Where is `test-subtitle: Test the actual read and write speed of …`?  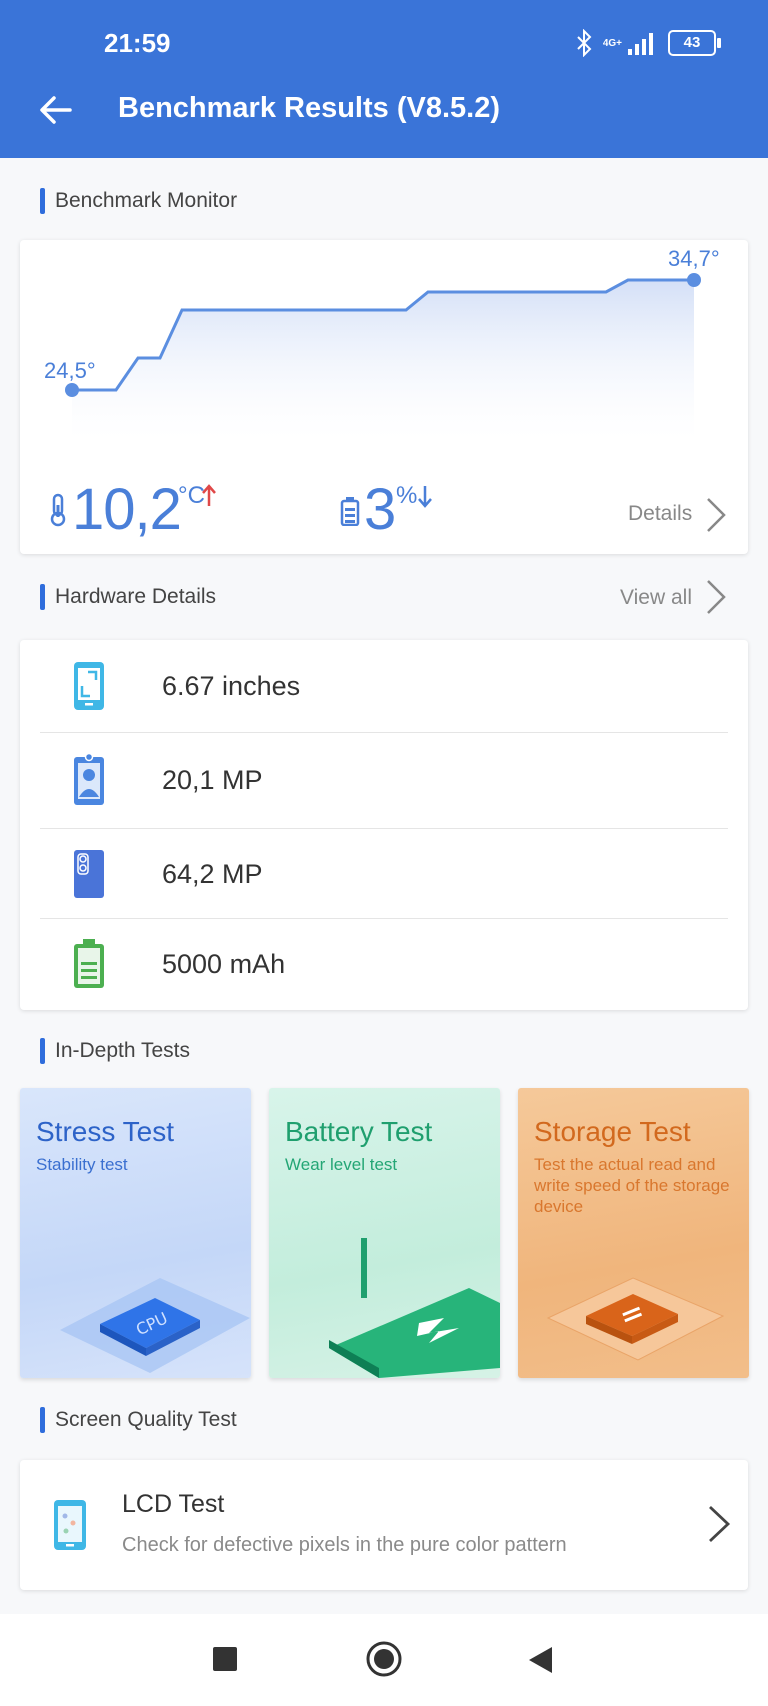 test-subtitle: Test the actual read and write speed of … is located at coordinates (632, 1185).